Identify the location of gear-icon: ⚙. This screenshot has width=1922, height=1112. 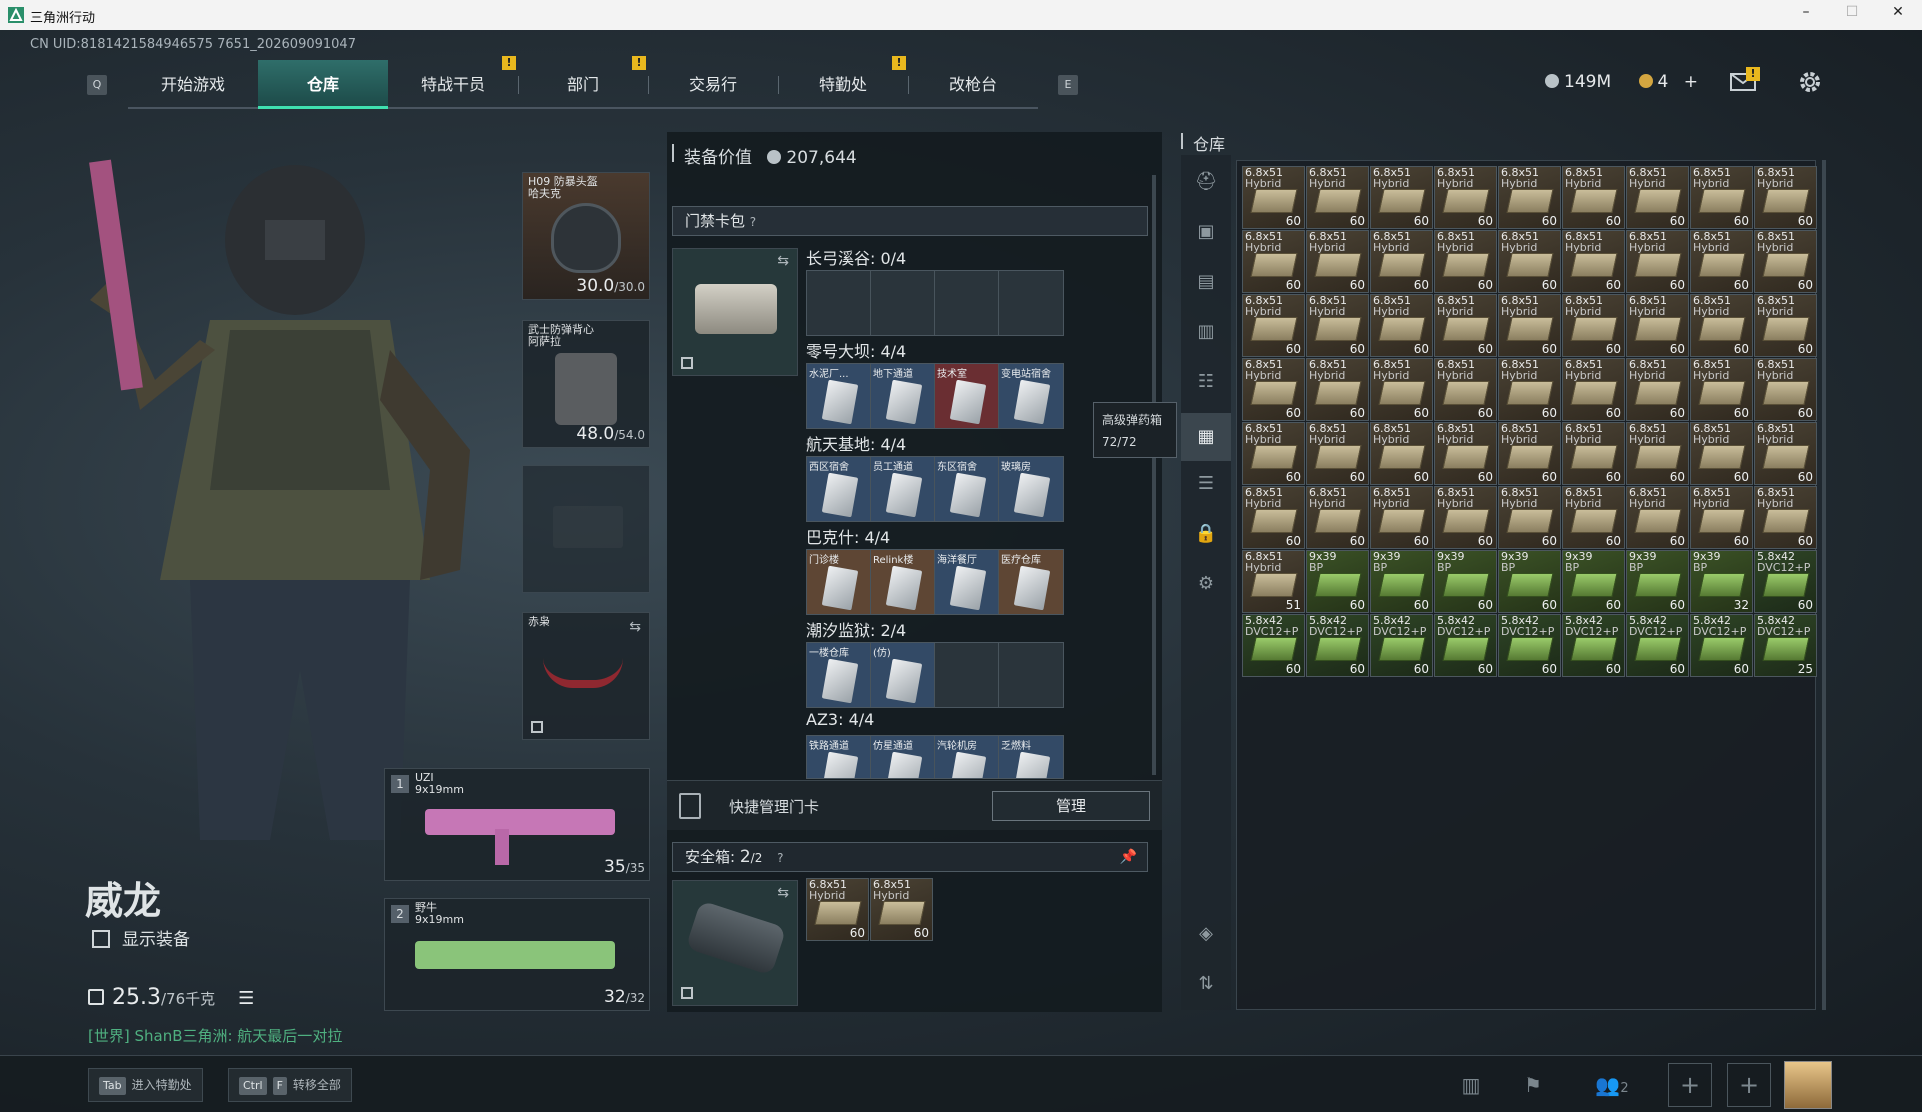
(1206, 584).